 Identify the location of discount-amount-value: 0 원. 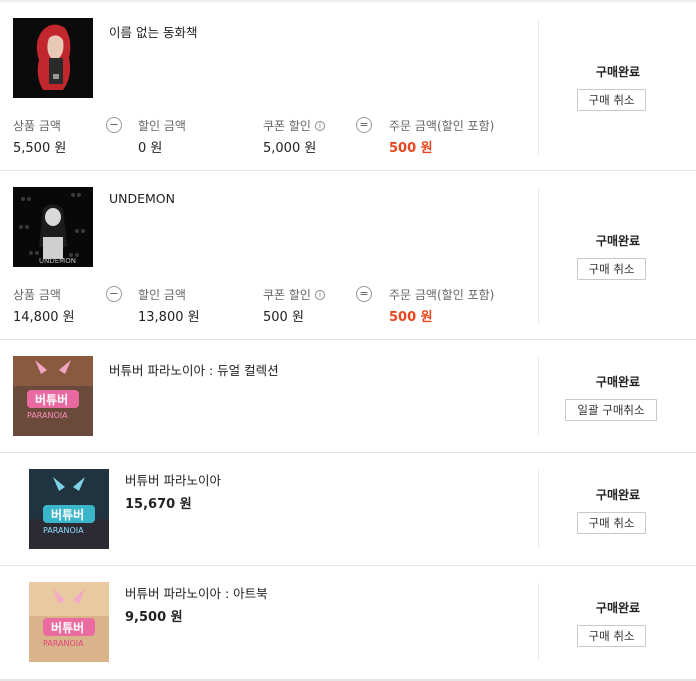
(150, 148).